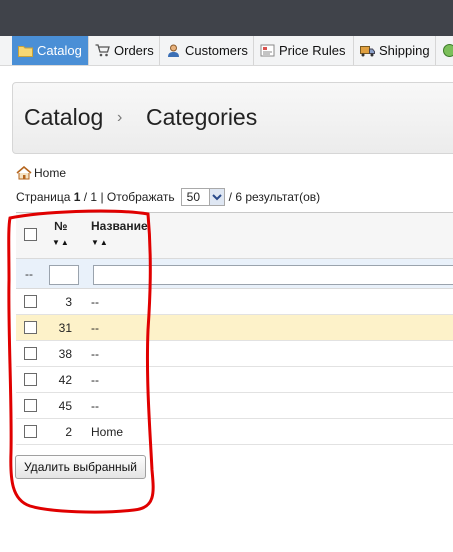 The height and width of the screenshot is (552, 453). Describe the element at coordinates (404, 50) in the screenshot. I see `tab-label: Shipping` at that location.